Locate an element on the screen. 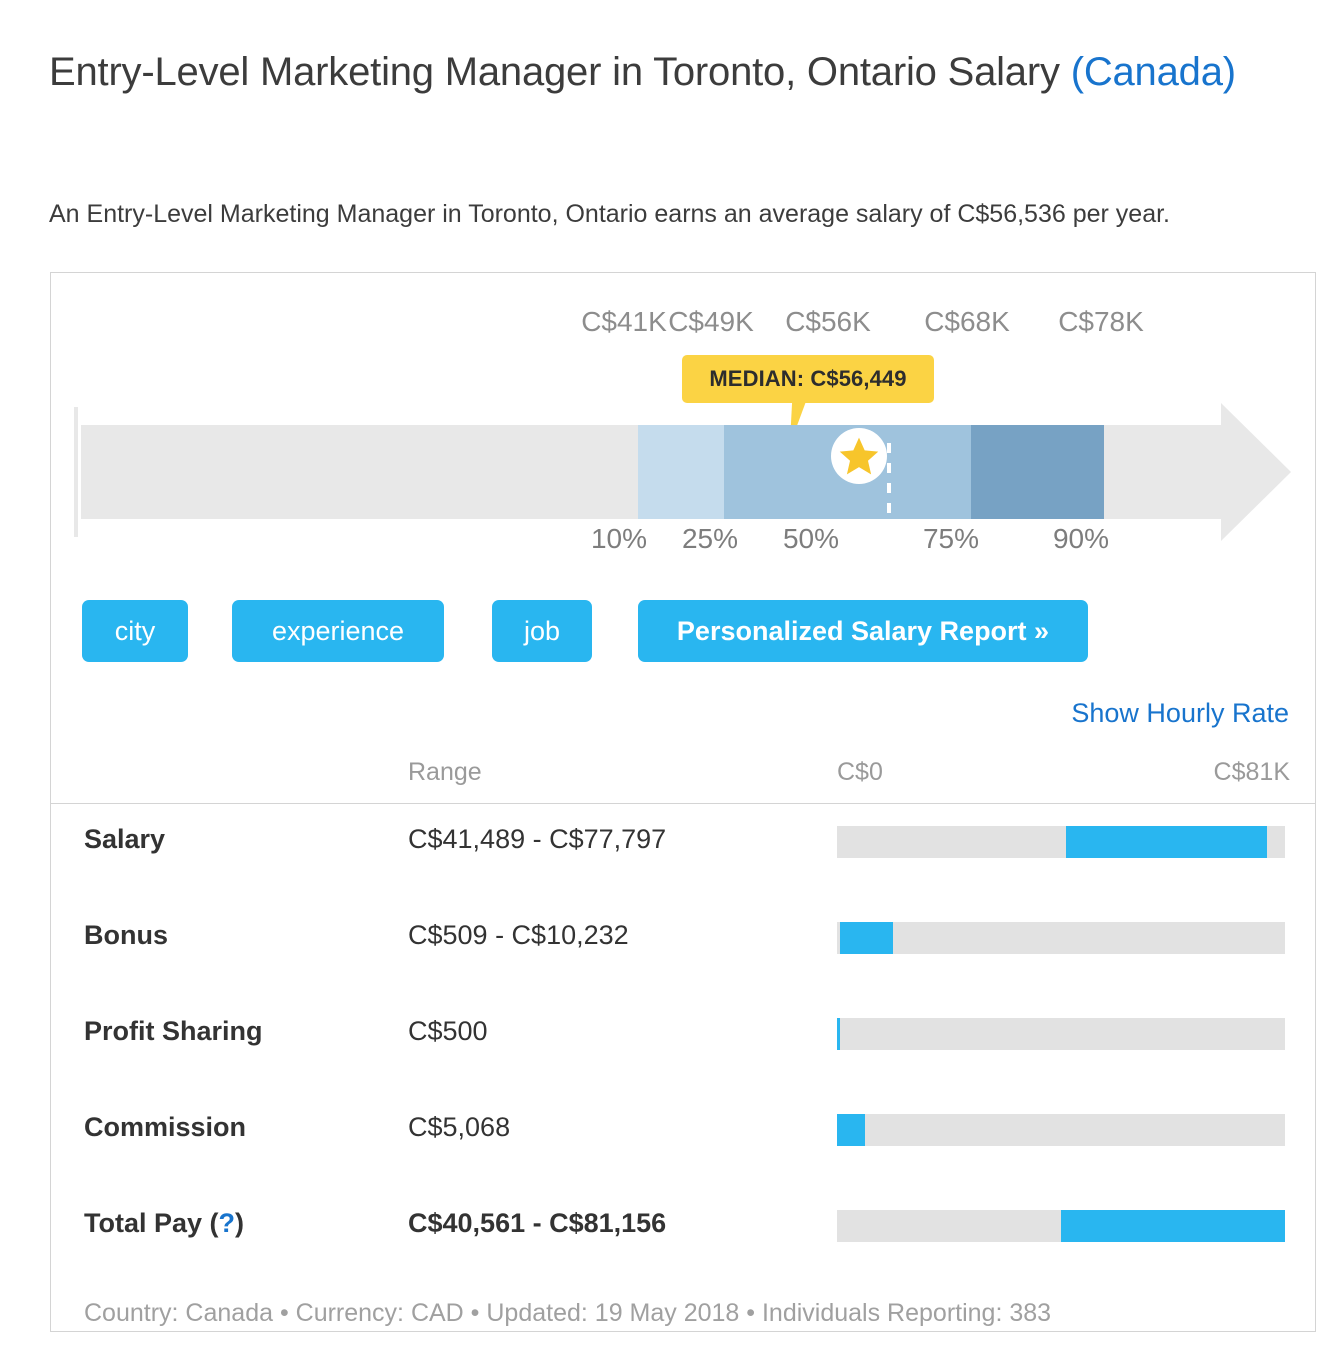 This screenshot has width=1332, height=1352. median-tooltip-label: MEDIAN: C$56,449 is located at coordinates (808, 378).